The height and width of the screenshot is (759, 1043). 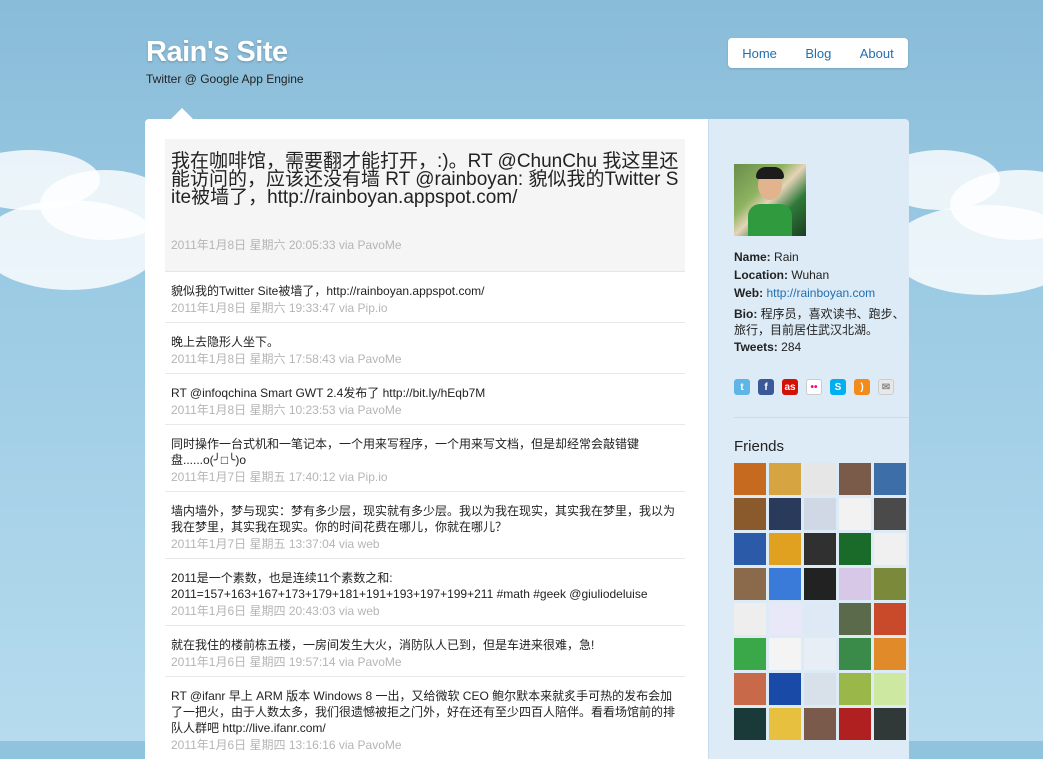 What do you see at coordinates (886, 387) in the screenshot?
I see `mail-icon: ✉` at bounding box center [886, 387].